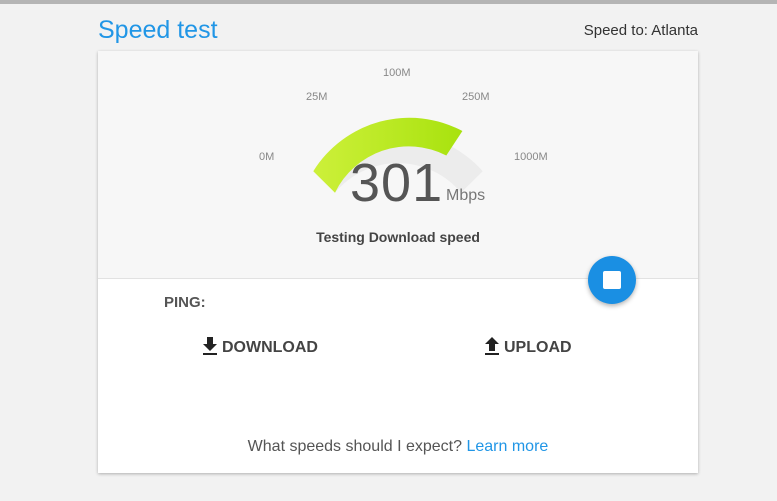 The height and width of the screenshot is (501, 777). What do you see at coordinates (317, 97) in the screenshot?
I see `tick-label: 25M` at bounding box center [317, 97].